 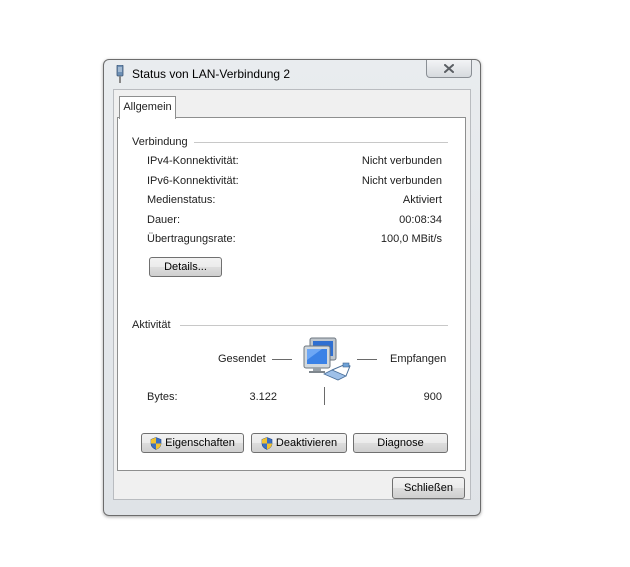 I want to click on properties-button-label: Eigenschaften, so click(x=200, y=443).